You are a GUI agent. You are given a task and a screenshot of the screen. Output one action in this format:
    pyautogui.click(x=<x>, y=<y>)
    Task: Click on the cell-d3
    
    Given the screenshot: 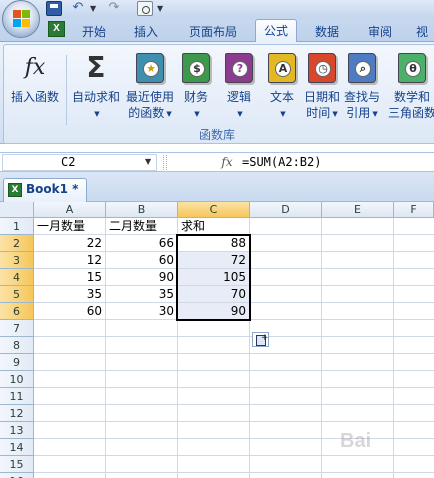 What is the action you would take?
    pyautogui.click(x=286, y=260)
    